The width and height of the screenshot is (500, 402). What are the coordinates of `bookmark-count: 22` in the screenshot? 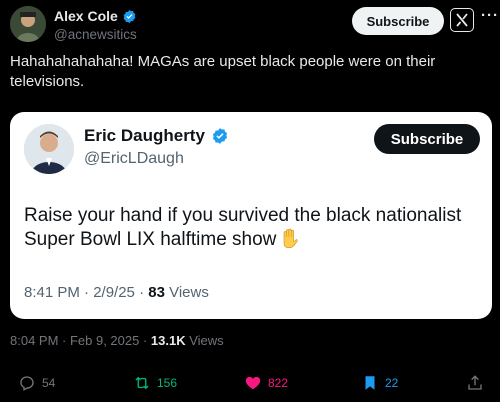 It's located at (392, 383).